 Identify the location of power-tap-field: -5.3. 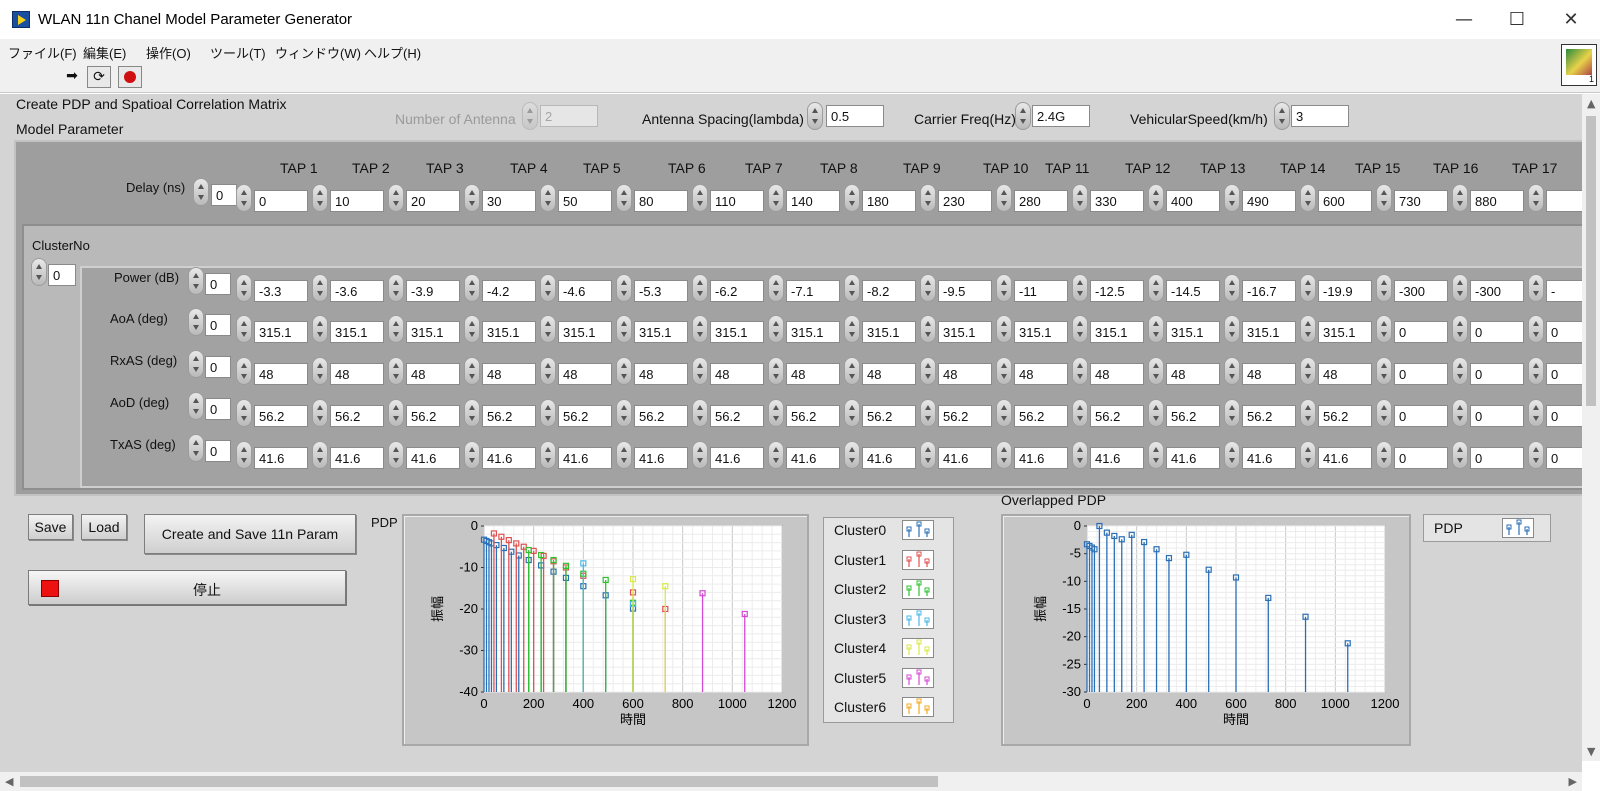
(661, 291).